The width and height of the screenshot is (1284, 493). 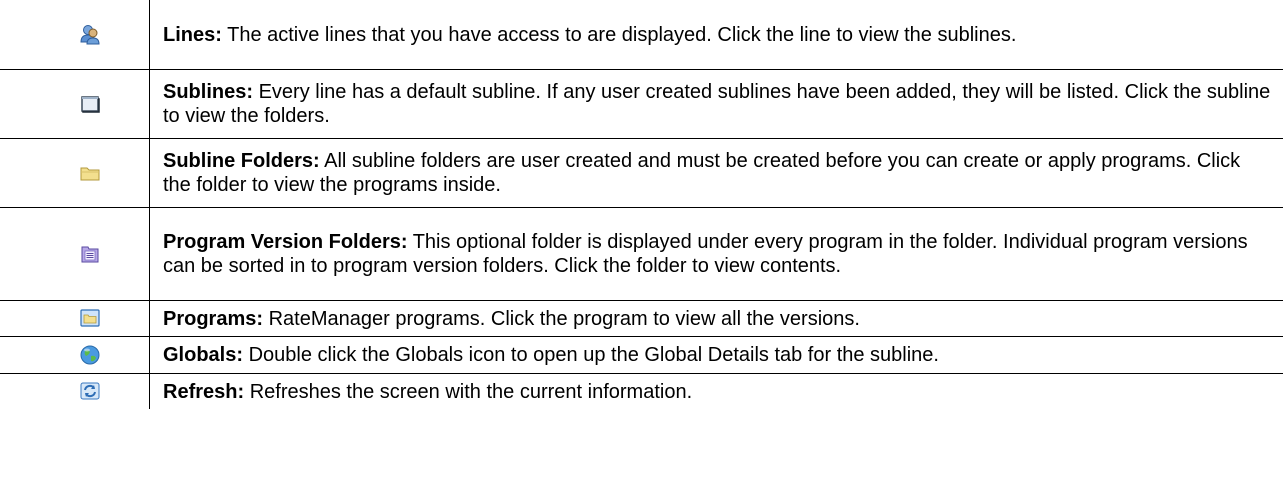 What do you see at coordinates (90, 355) in the screenshot?
I see `globe-icon` at bounding box center [90, 355].